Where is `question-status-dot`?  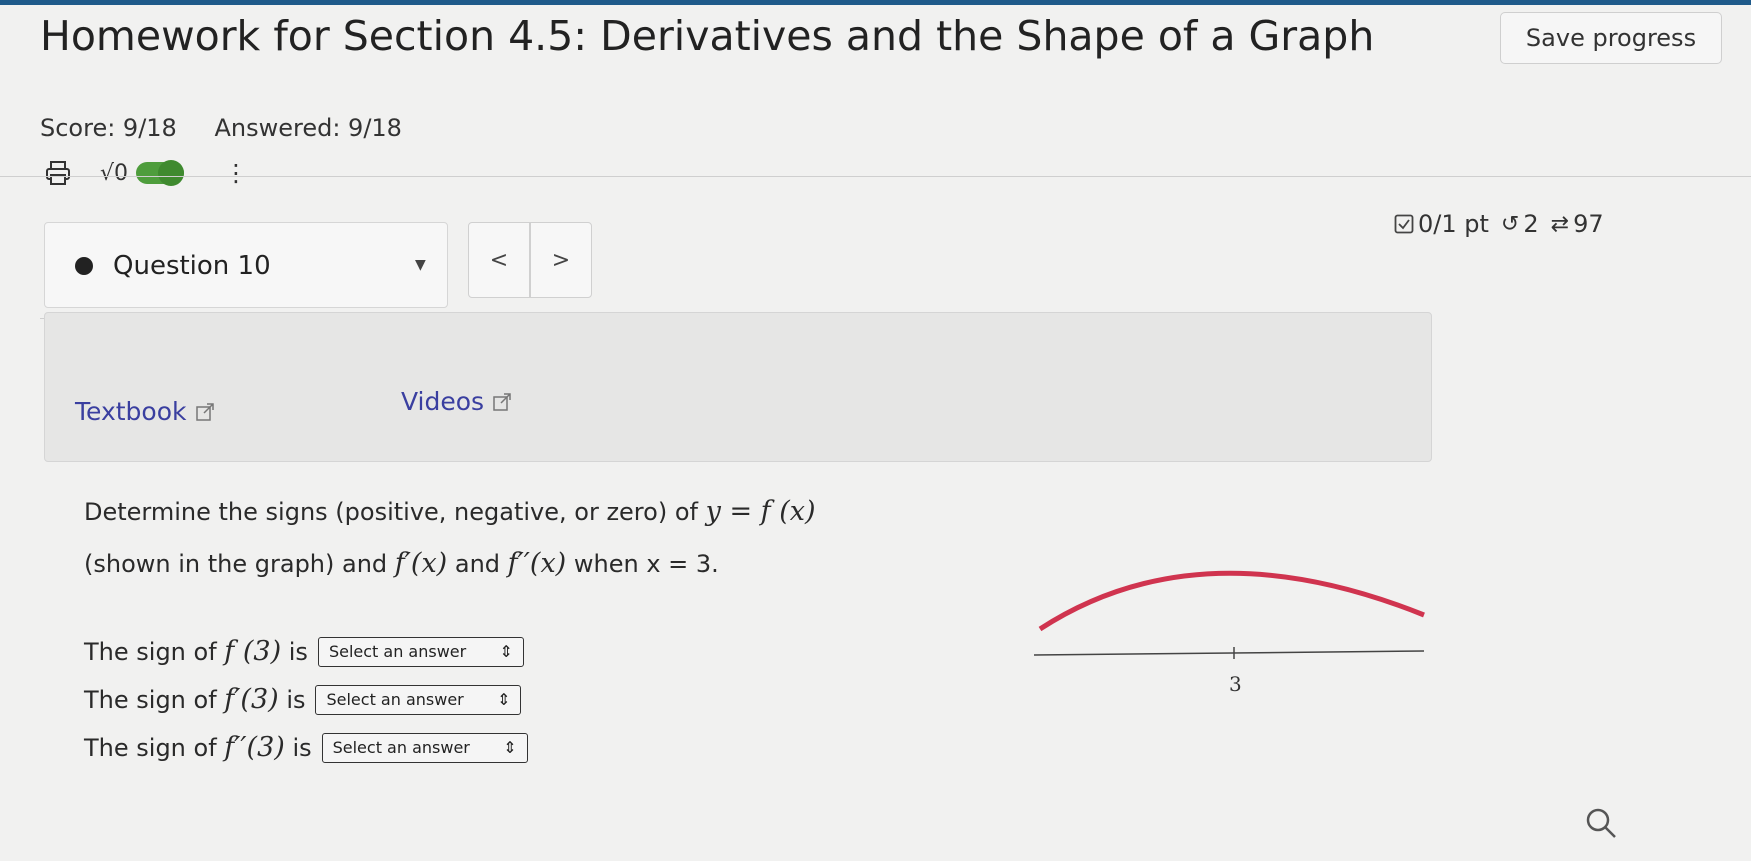 question-status-dot is located at coordinates (84, 266).